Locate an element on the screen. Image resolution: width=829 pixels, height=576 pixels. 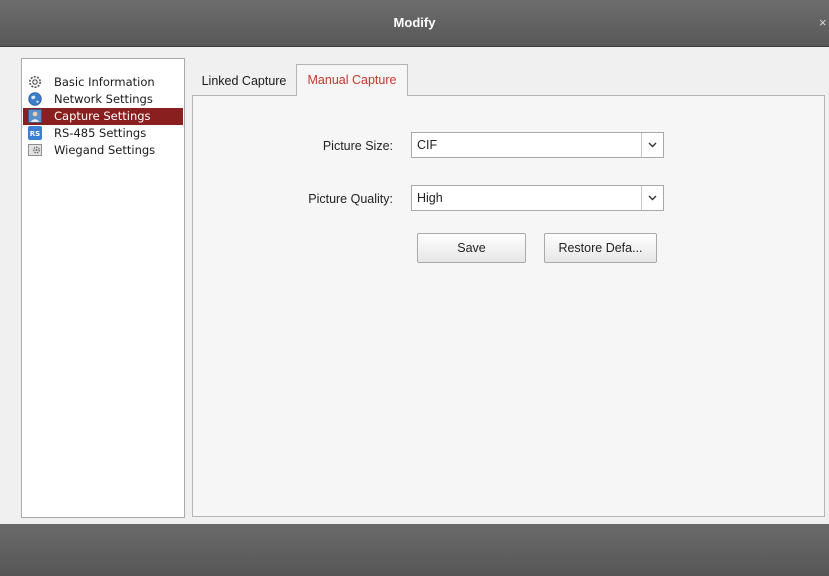
save-button: Save is located at coordinates (471, 248).